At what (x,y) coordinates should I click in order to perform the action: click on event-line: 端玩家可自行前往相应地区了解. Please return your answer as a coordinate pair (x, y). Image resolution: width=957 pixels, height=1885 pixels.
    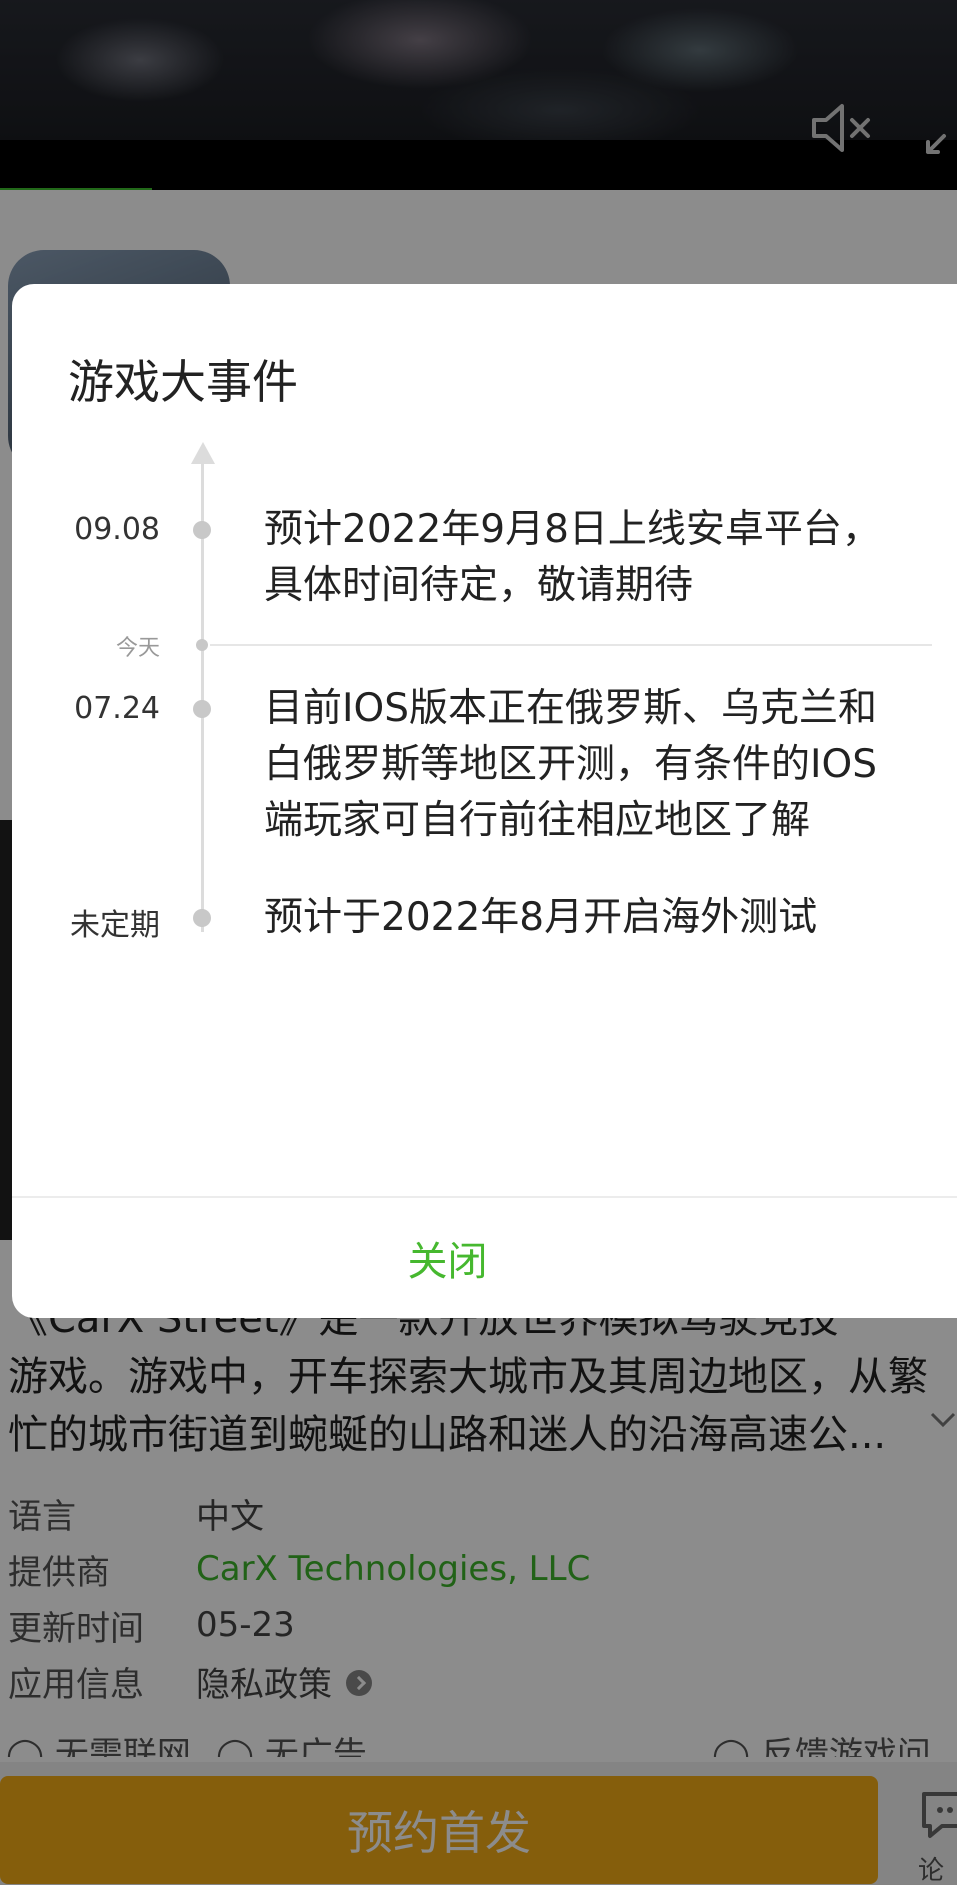
    Looking at the image, I should click on (537, 820).